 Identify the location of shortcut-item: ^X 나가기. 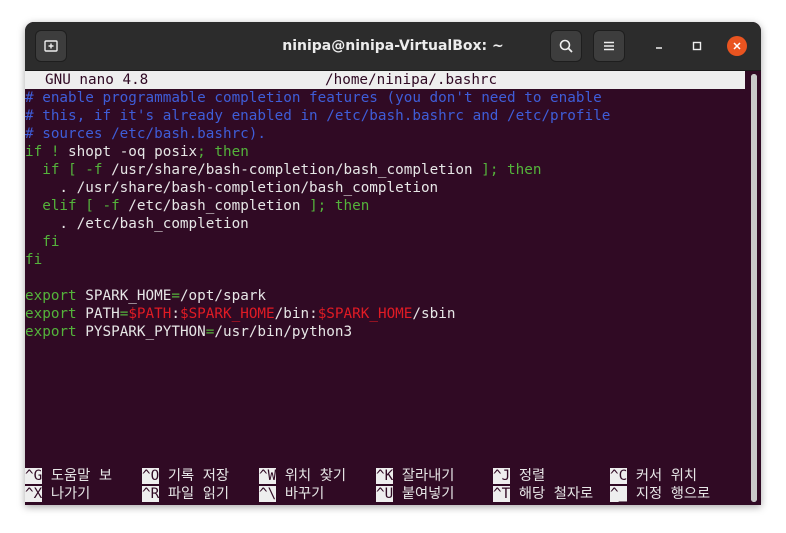
(57, 494).